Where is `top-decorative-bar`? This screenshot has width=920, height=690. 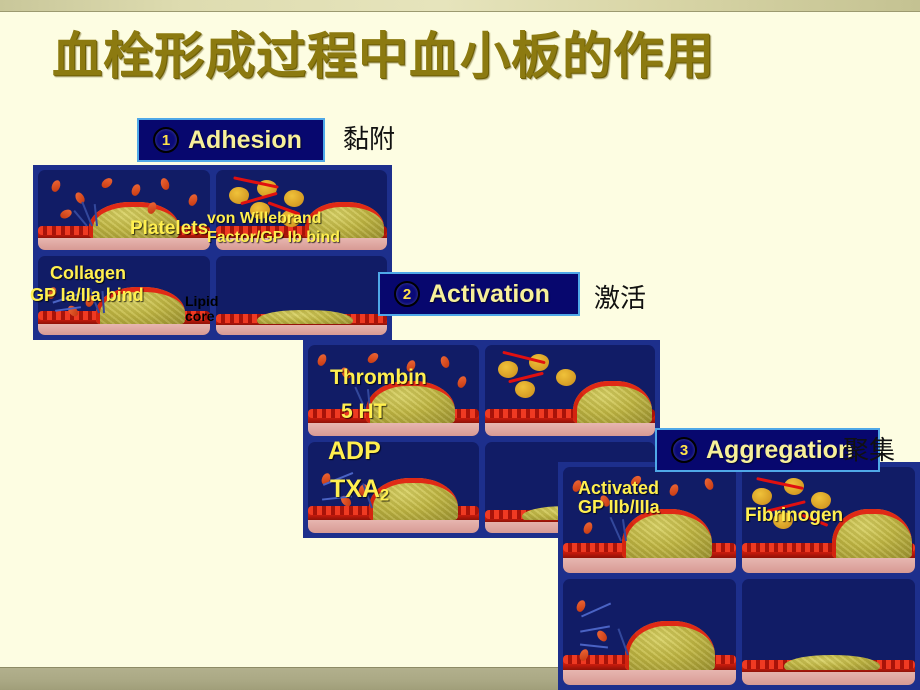
top-decorative-bar is located at coordinates (460, 6).